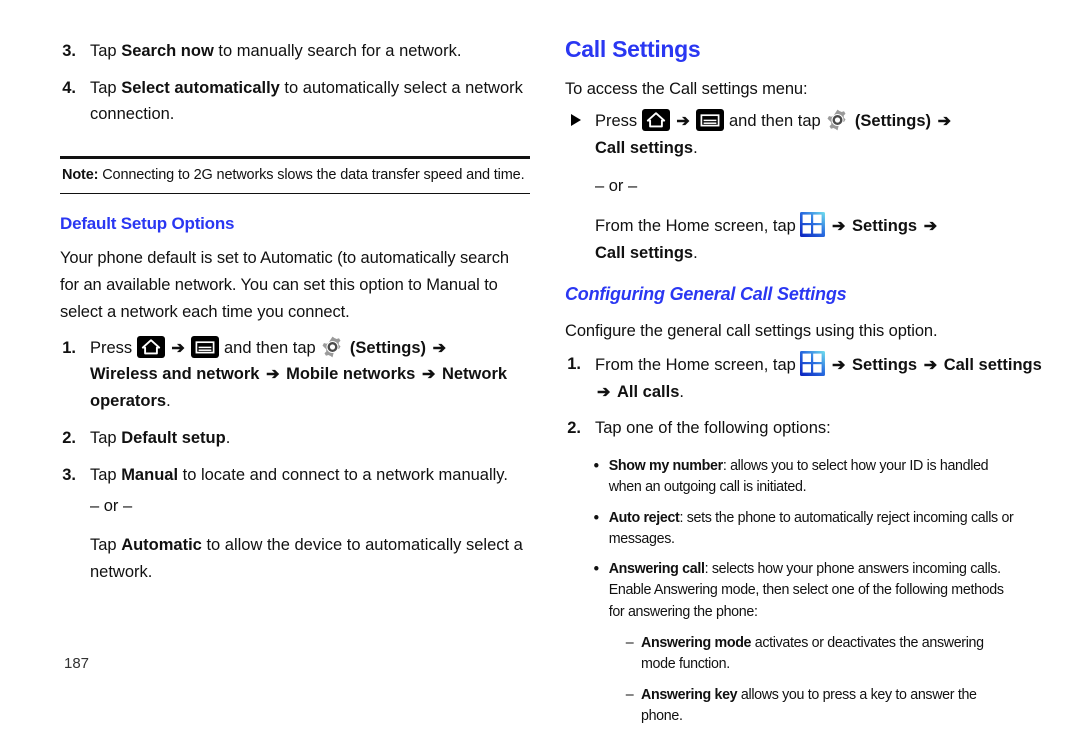  I want to click on step-number: 2., so click(69, 438).